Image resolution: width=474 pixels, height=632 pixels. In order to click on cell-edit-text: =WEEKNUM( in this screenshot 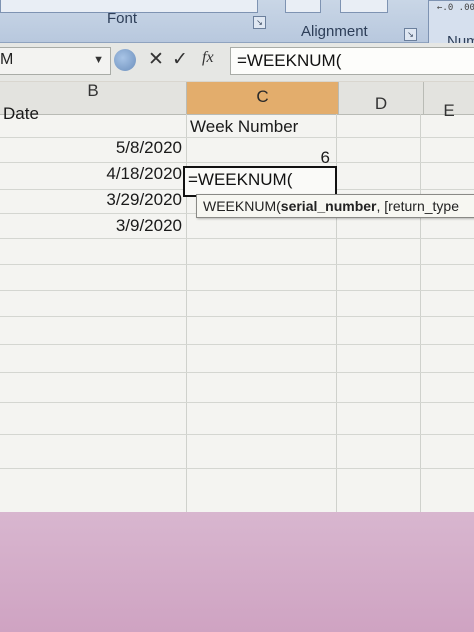, I will do `click(240, 179)`.